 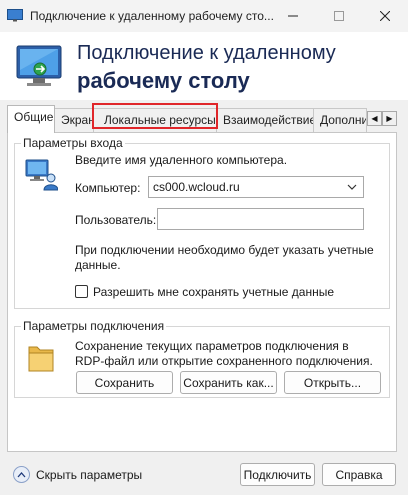 I want to click on tab-general: Общие, so click(x=31, y=119).